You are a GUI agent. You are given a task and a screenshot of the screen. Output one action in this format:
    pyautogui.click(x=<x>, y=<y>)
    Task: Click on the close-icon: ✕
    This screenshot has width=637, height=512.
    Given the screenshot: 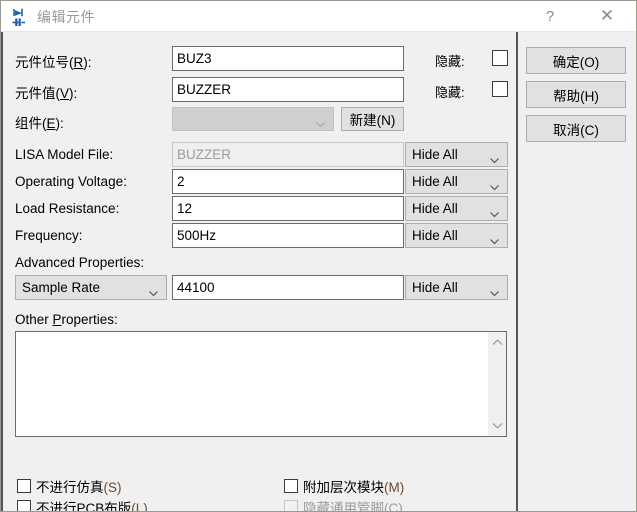 What is the action you would take?
    pyautogui.click(x=607, y=16)
    